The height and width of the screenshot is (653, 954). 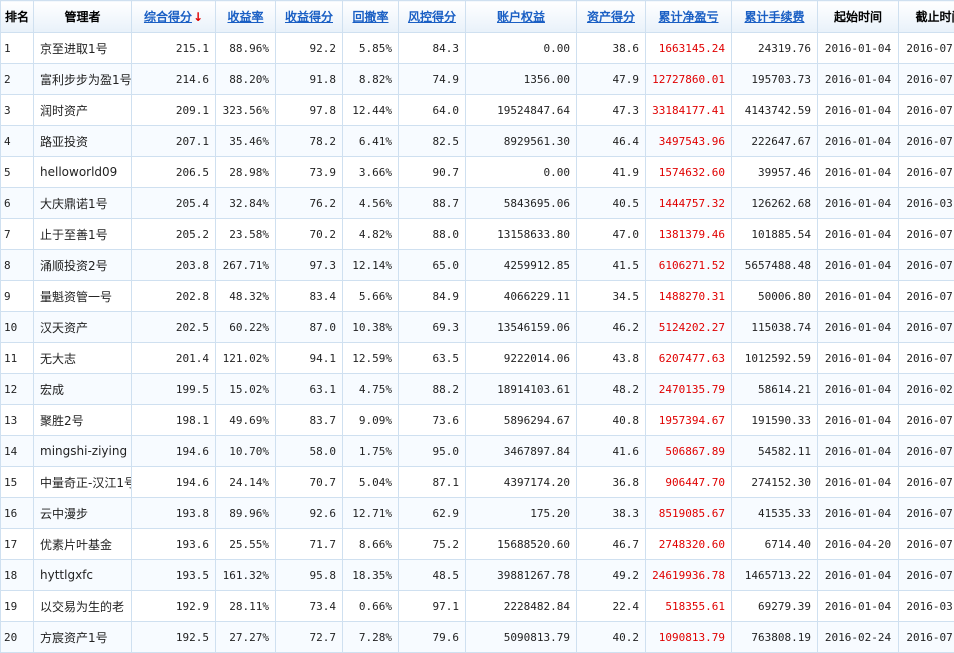 What do you see at coordinates (432, 358) in the screenshot?
I see `cell-risk-score: 63.5` at bounding box center [432, 358].